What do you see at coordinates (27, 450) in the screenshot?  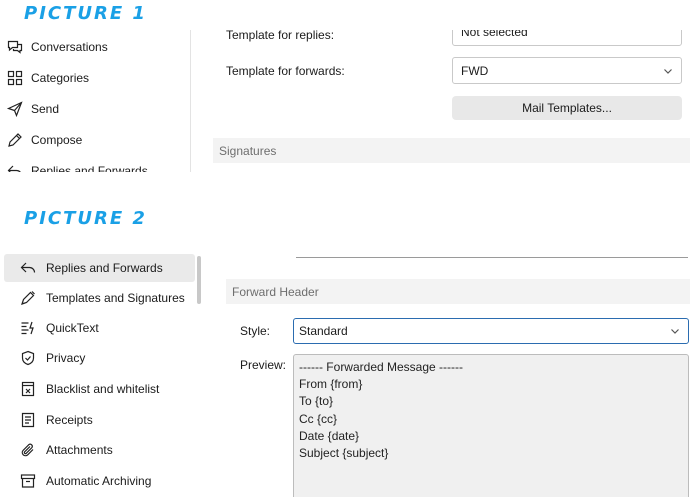 I see `paperclip-icon` at bounding box center [27, 450].